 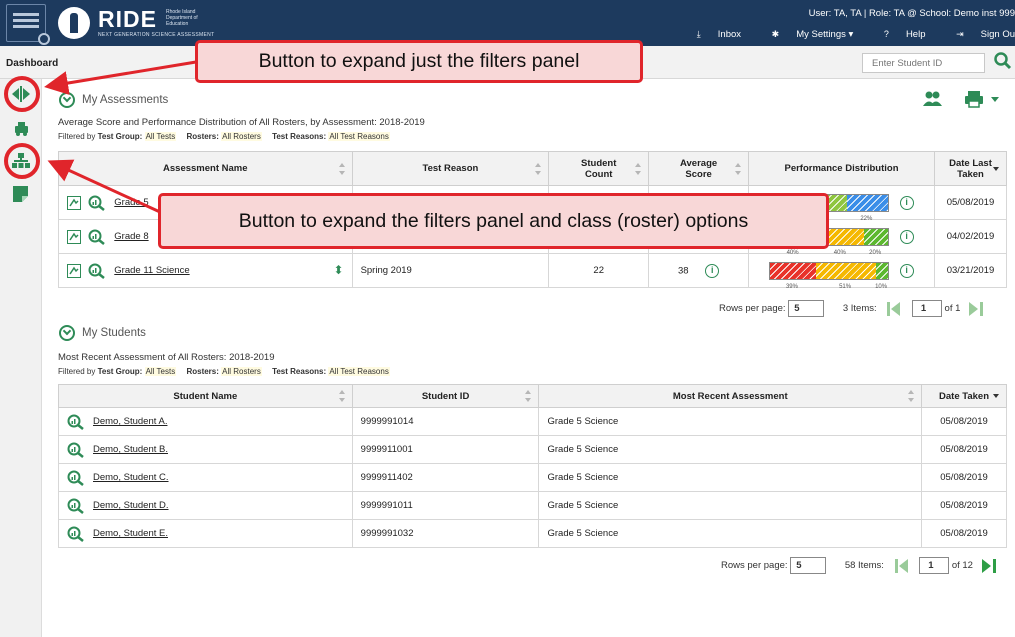 I want to click on student-name-link: Demo, Student A., so click(x=130, y=421).